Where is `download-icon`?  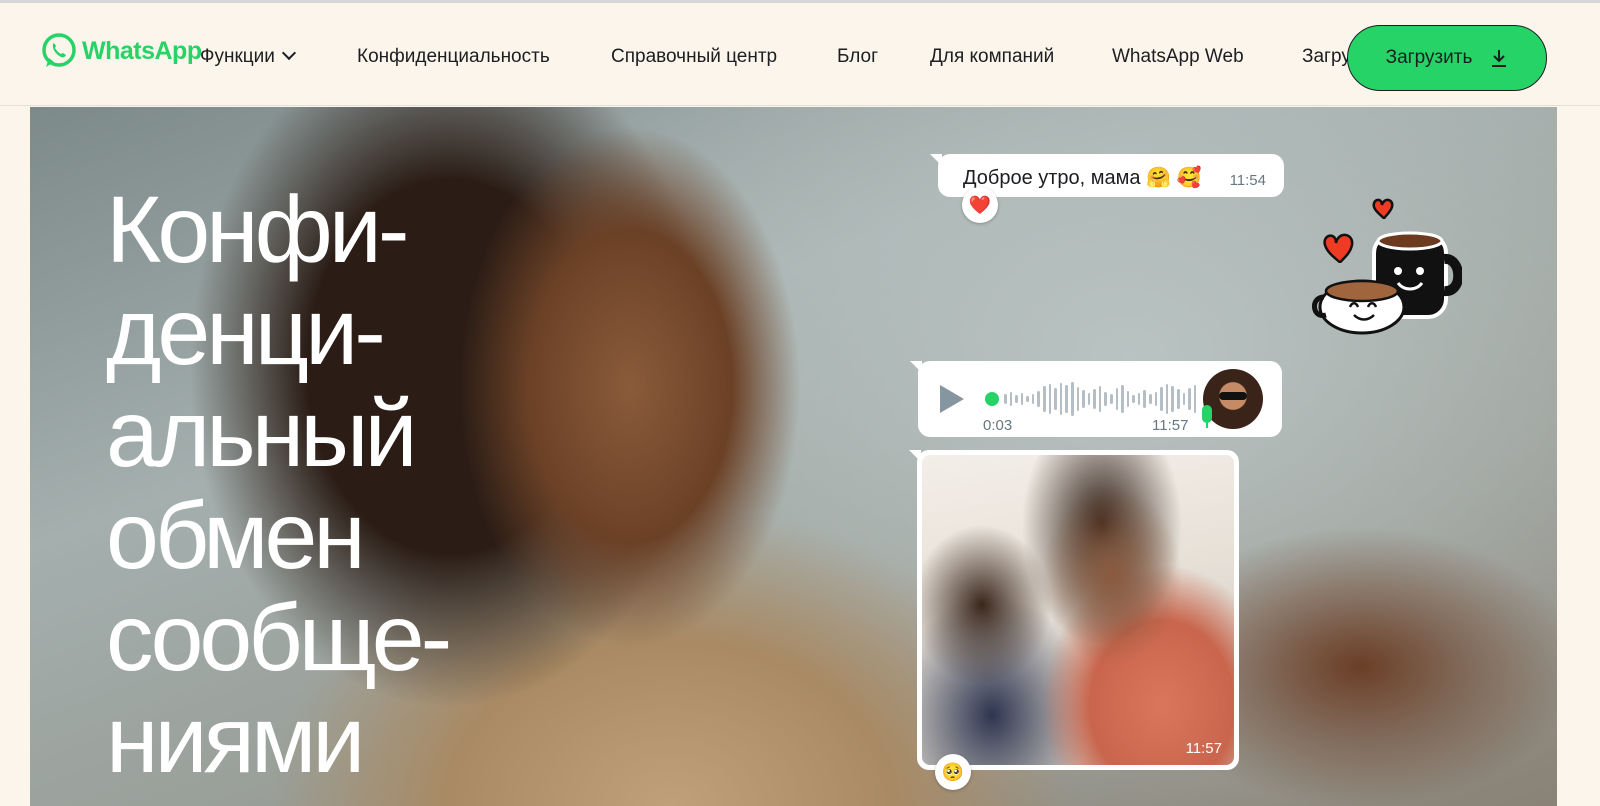 download-icon is located at coordinates (1499, 58).